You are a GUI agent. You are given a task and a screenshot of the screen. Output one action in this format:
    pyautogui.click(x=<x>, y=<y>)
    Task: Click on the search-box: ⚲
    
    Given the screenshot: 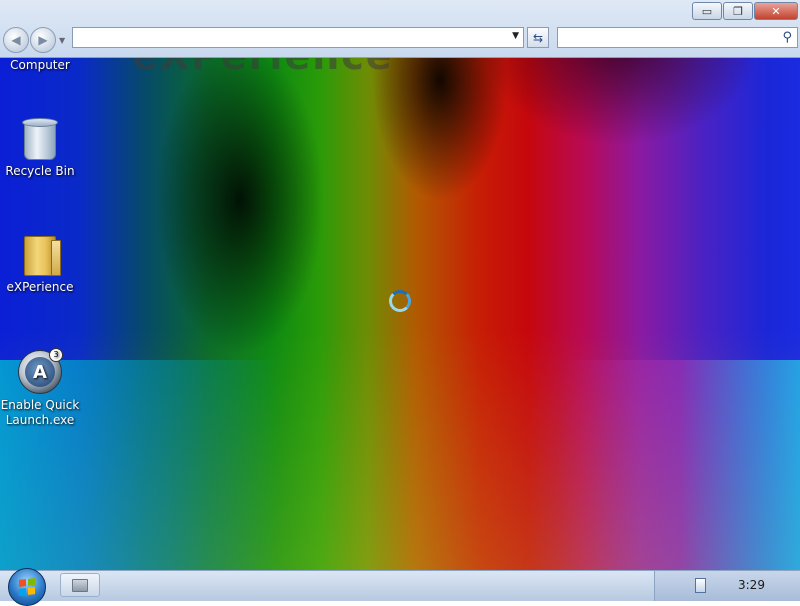 What is the action you would take?
    pyautogui.click(x=677, y=37)
    